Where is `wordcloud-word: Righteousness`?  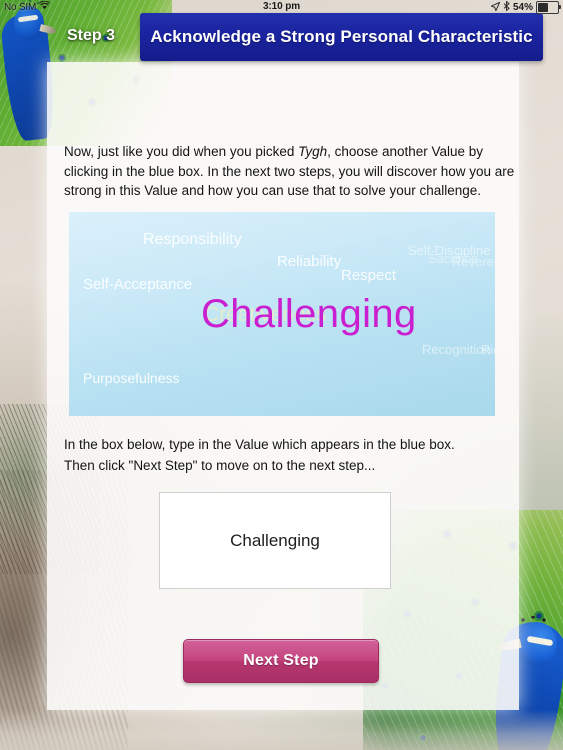
wordcloud-word: Righteousness is located at coordinates (488, 349).